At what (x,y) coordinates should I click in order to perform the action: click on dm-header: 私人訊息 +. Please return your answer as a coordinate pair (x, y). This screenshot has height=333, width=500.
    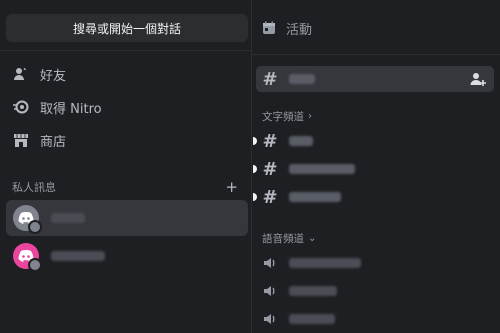
    Looking at the image, I should click on (127, 187).